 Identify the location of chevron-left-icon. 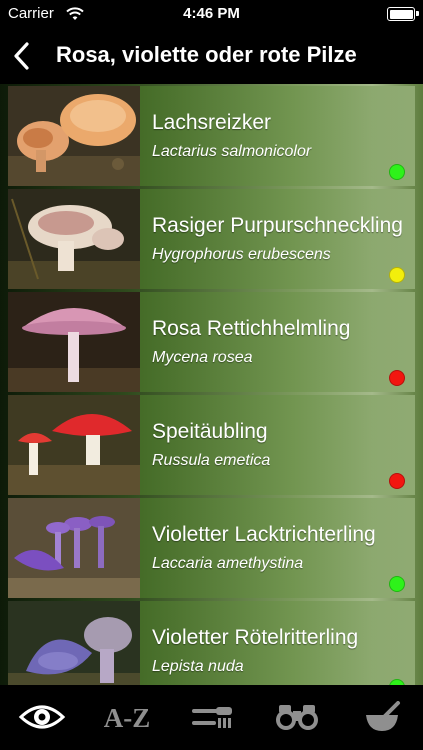
(21, 56).